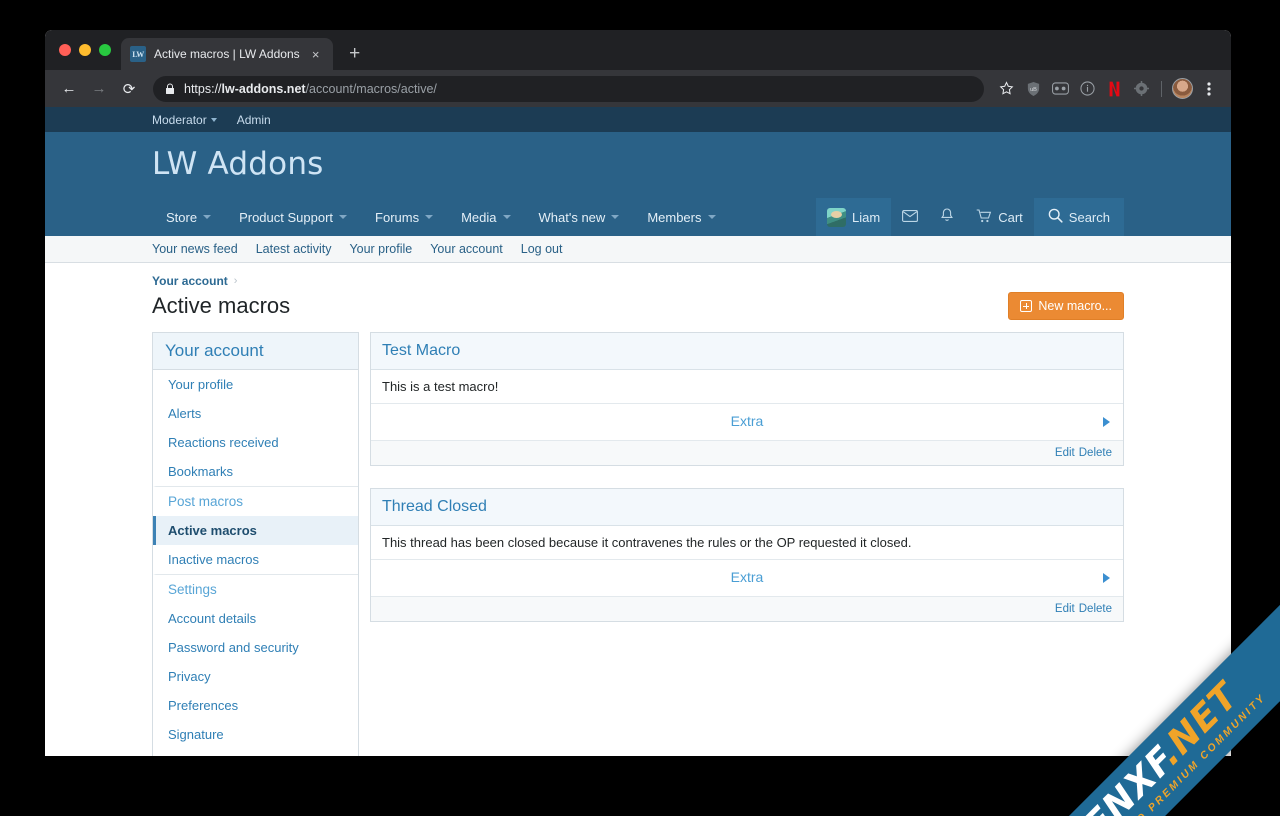 Image resolution: width=1280 pixels, height=816 pixels. I want to click on subnav-item-log-out: Log out, so click(542, 249).